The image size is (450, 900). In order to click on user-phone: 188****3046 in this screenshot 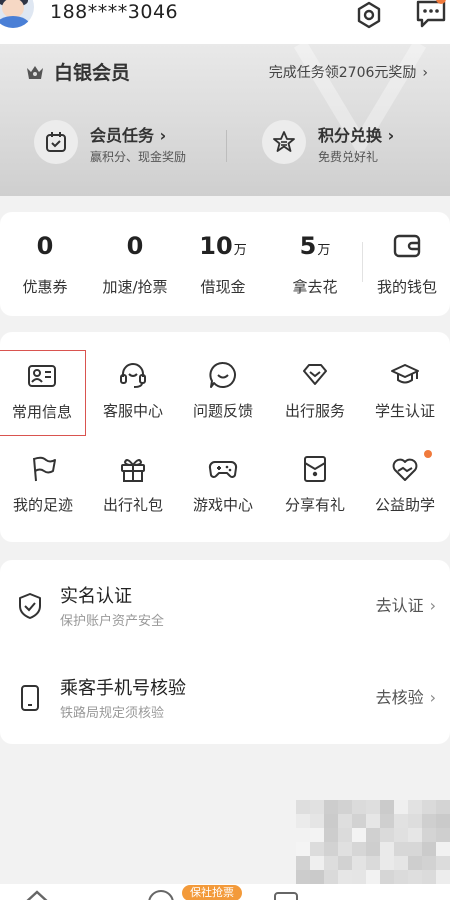, I will do `click(114, 12)`.